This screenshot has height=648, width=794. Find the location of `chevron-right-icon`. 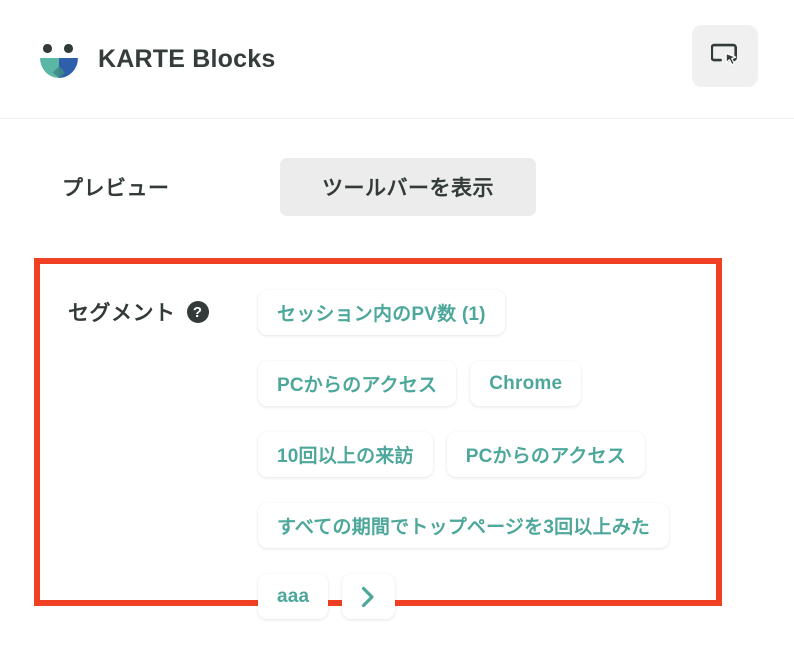

chevron-right-icon is located at coordinates (368, 597).